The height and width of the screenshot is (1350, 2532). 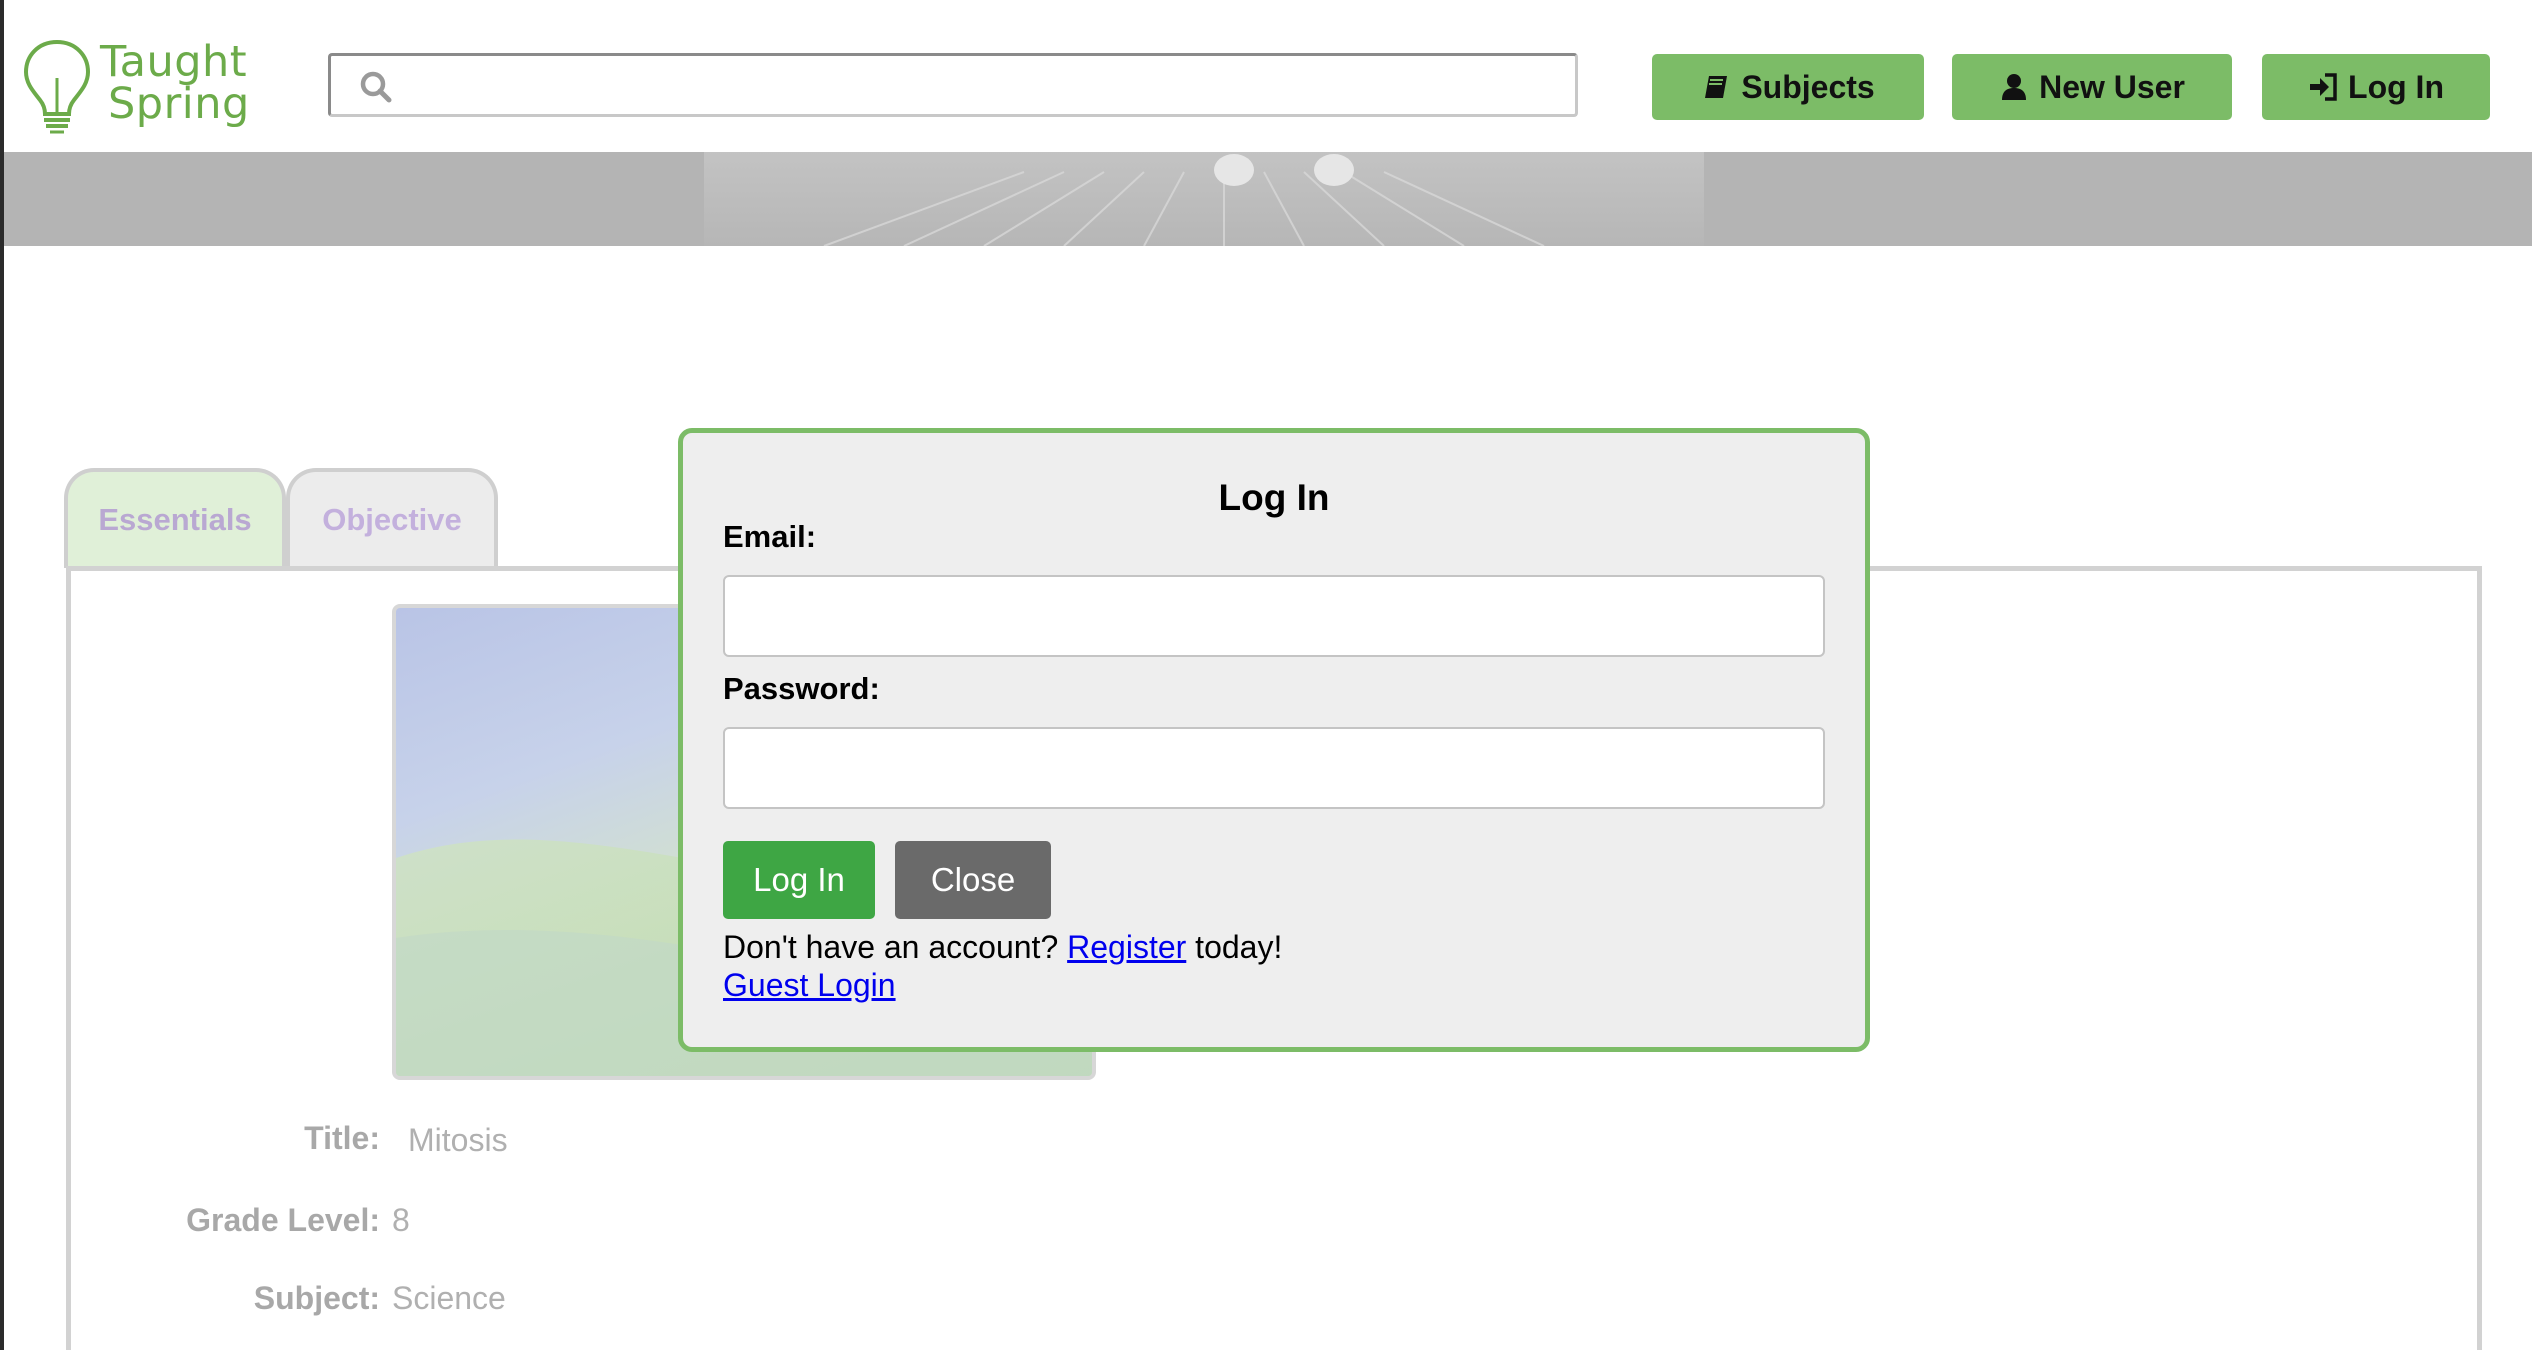 I want to click on banner-image, so click(x=1268, y=199).